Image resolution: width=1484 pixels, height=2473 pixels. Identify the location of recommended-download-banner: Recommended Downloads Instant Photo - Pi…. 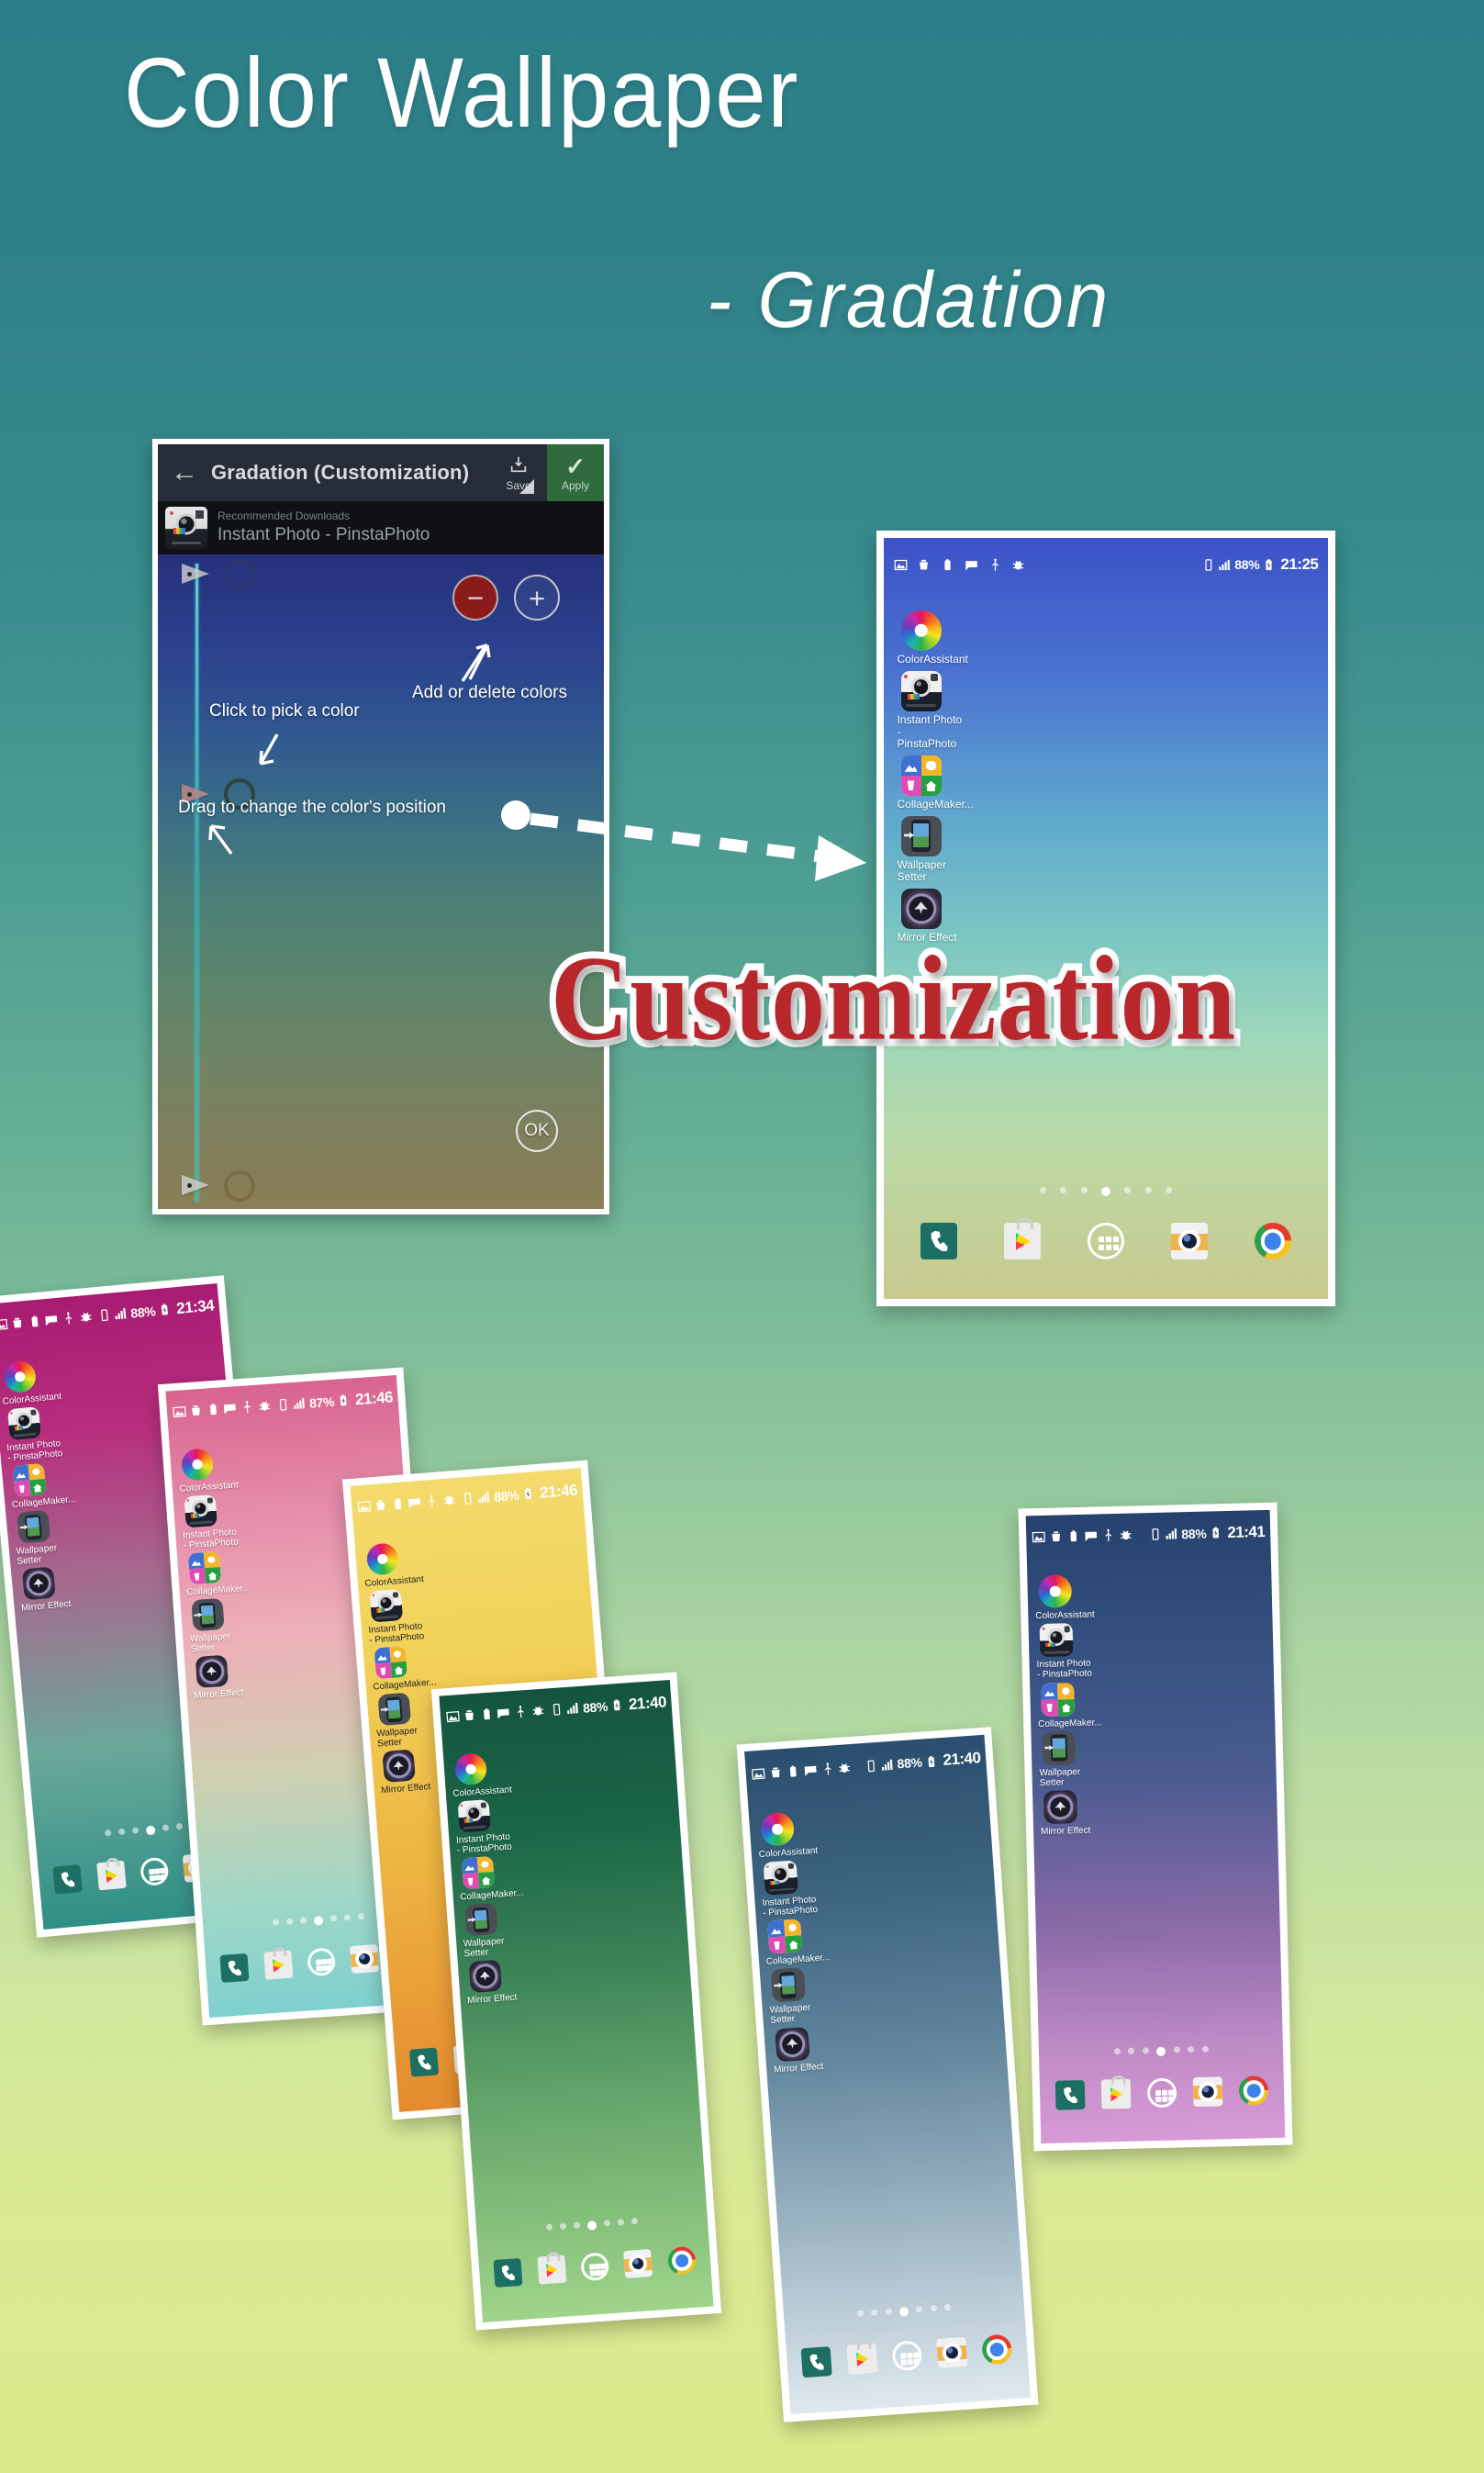
(381, 527).